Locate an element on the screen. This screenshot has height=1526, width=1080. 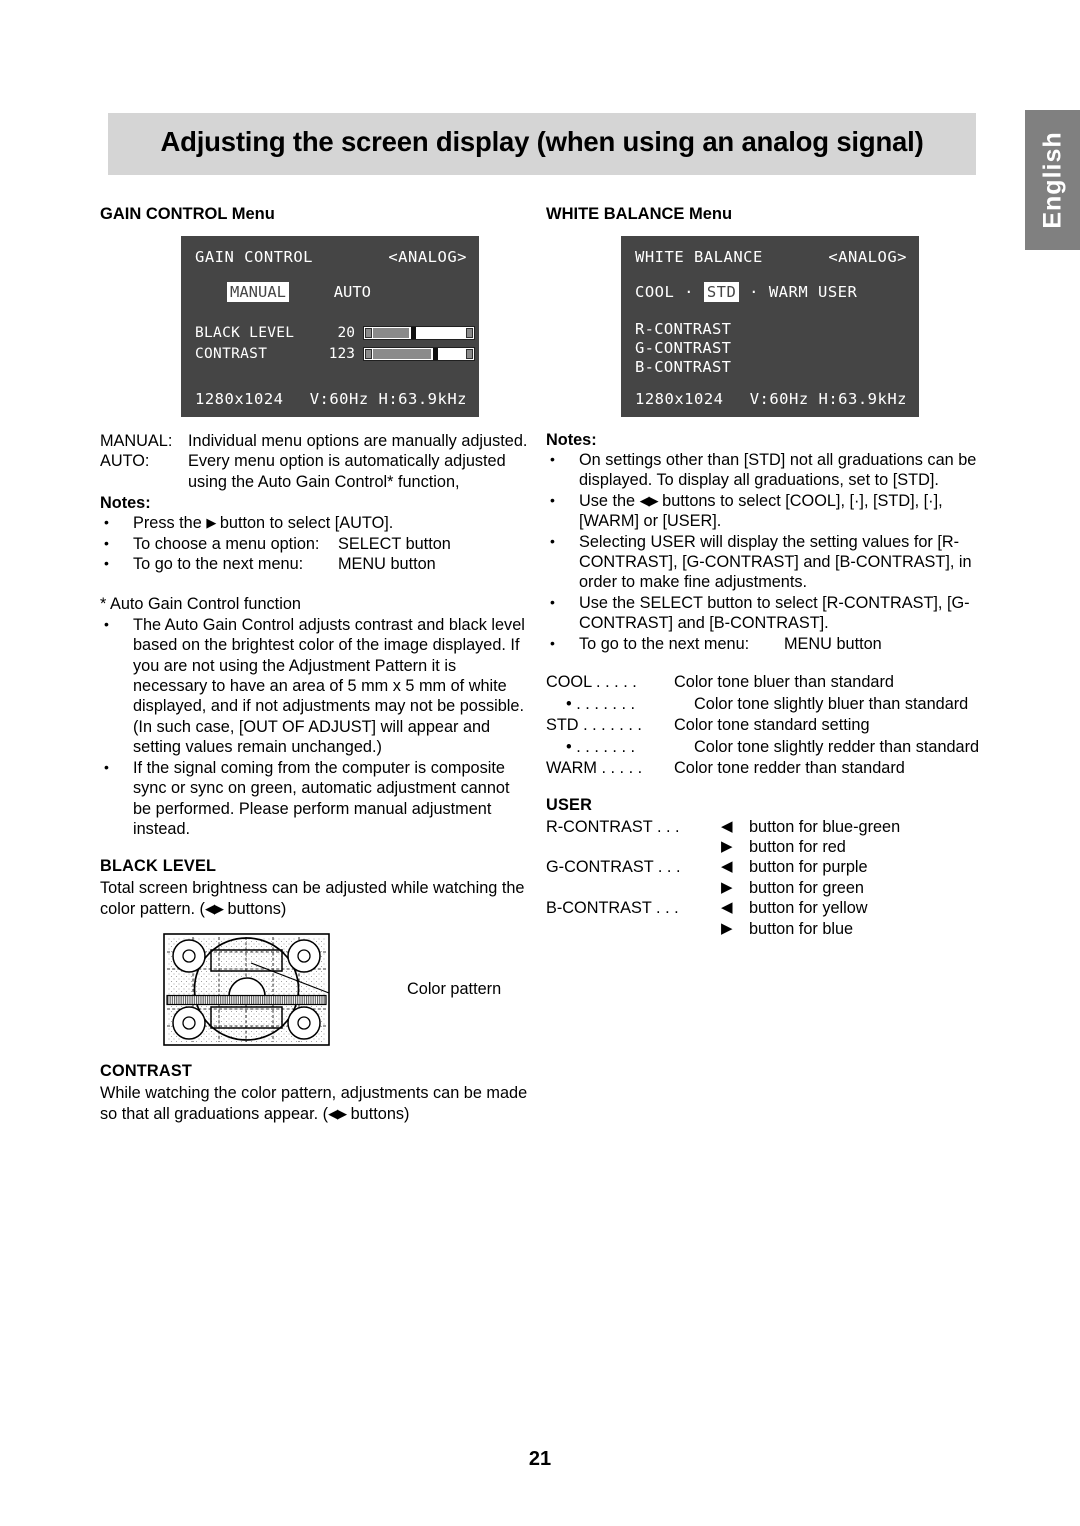
osd-frequency: V:60Hz H:63.9kHz is located at coordinates (828, 399).